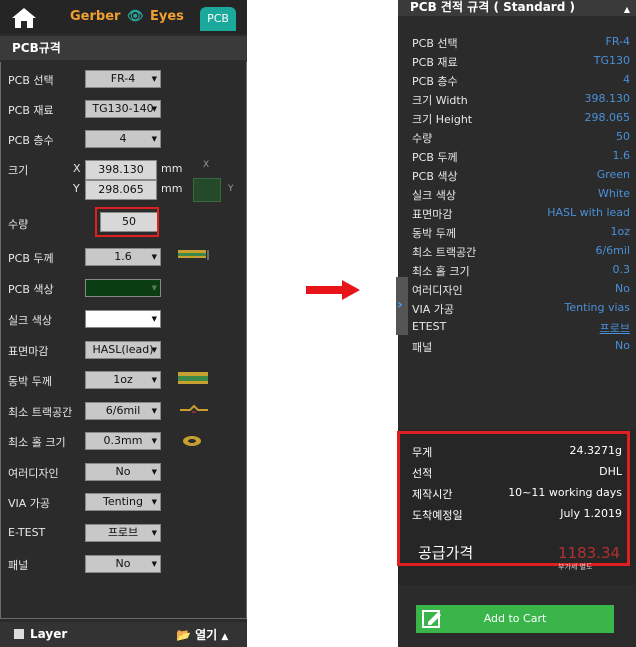 The height and width of the screenshot is (647, 636). What do you see at coordinates (127, 222) in the screenshot?
I see `quantity-highlight` at bounding box center [127, 222].